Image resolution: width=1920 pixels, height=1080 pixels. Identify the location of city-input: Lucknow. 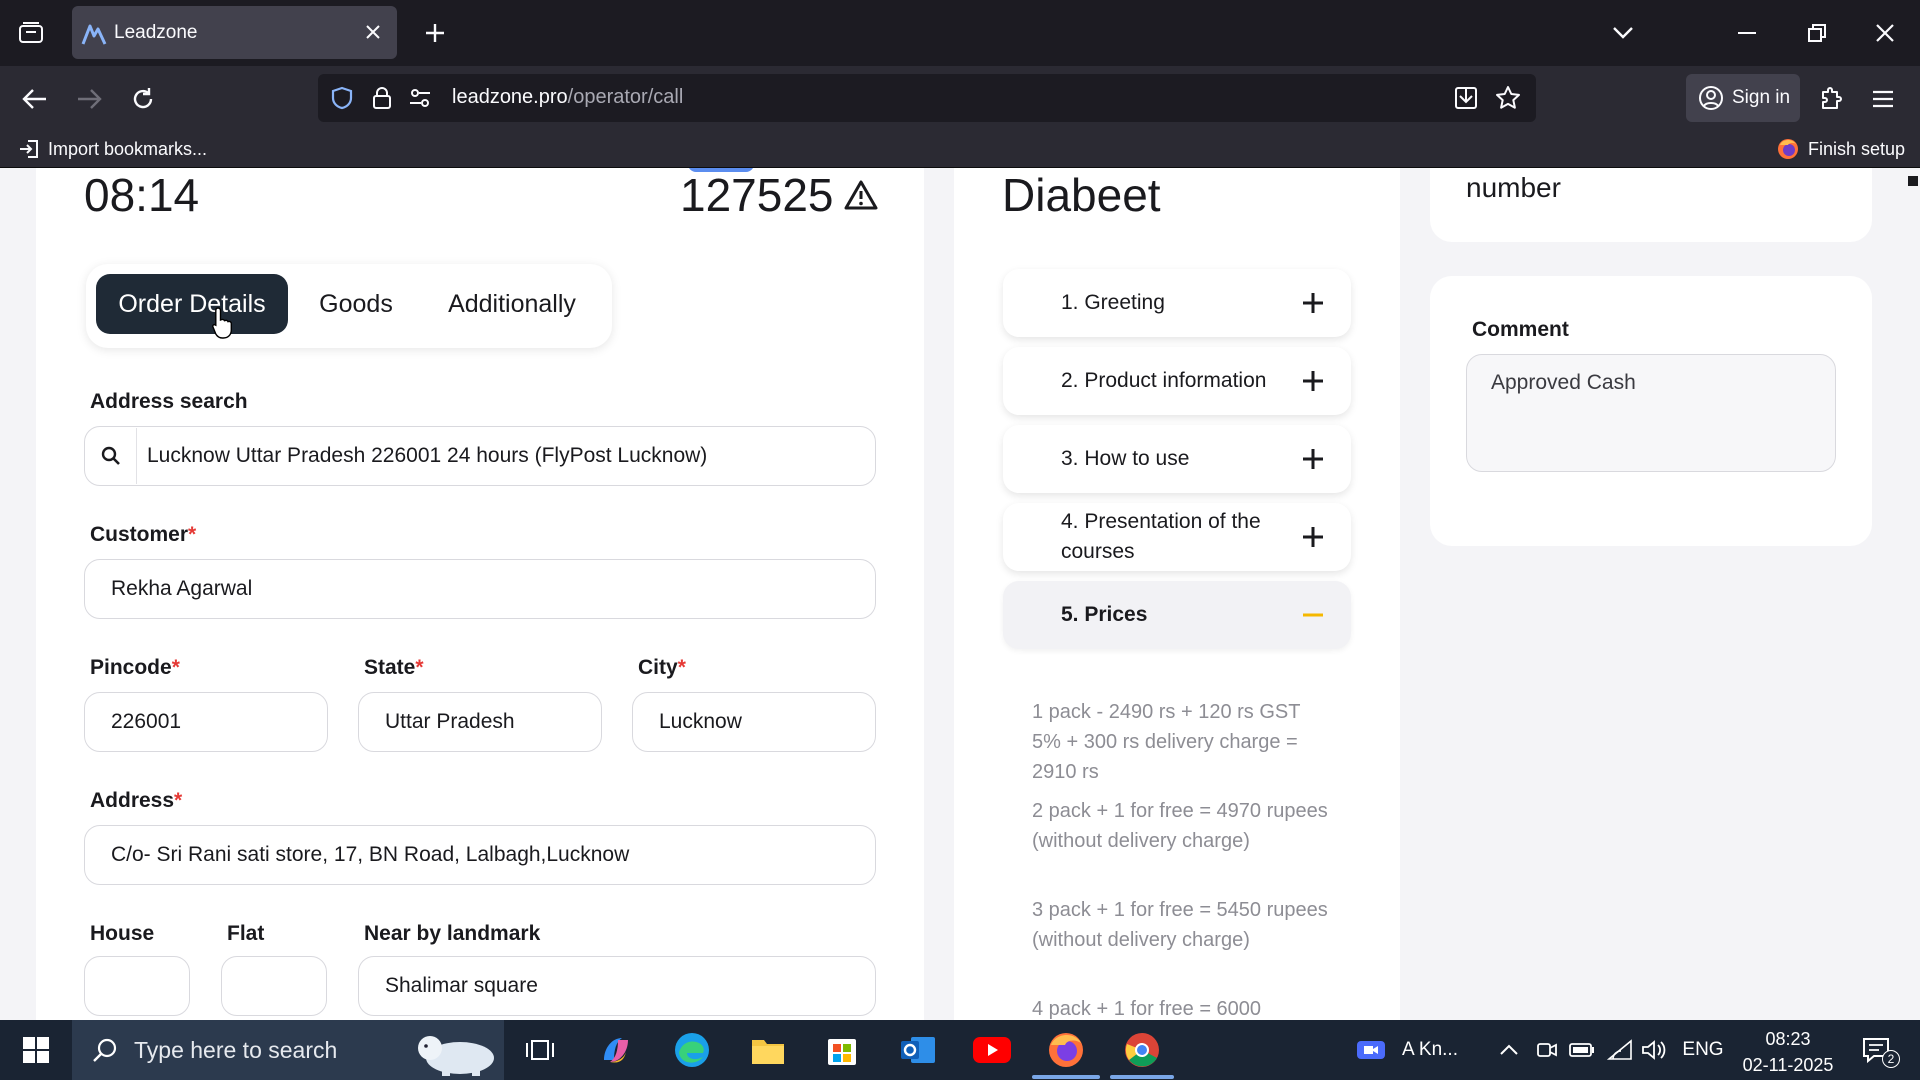
(754, 722).